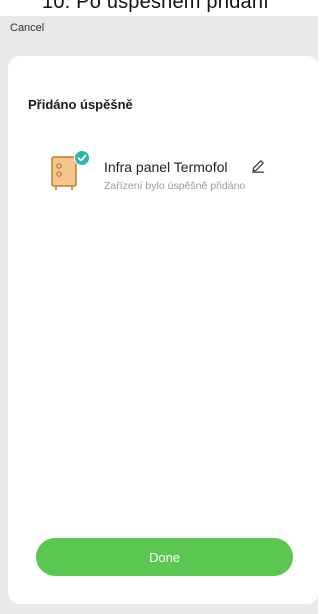 This screenshot has height=614, width=320. I want to click on sheet-title: Přidáno úspěšně, so click(80, 104).